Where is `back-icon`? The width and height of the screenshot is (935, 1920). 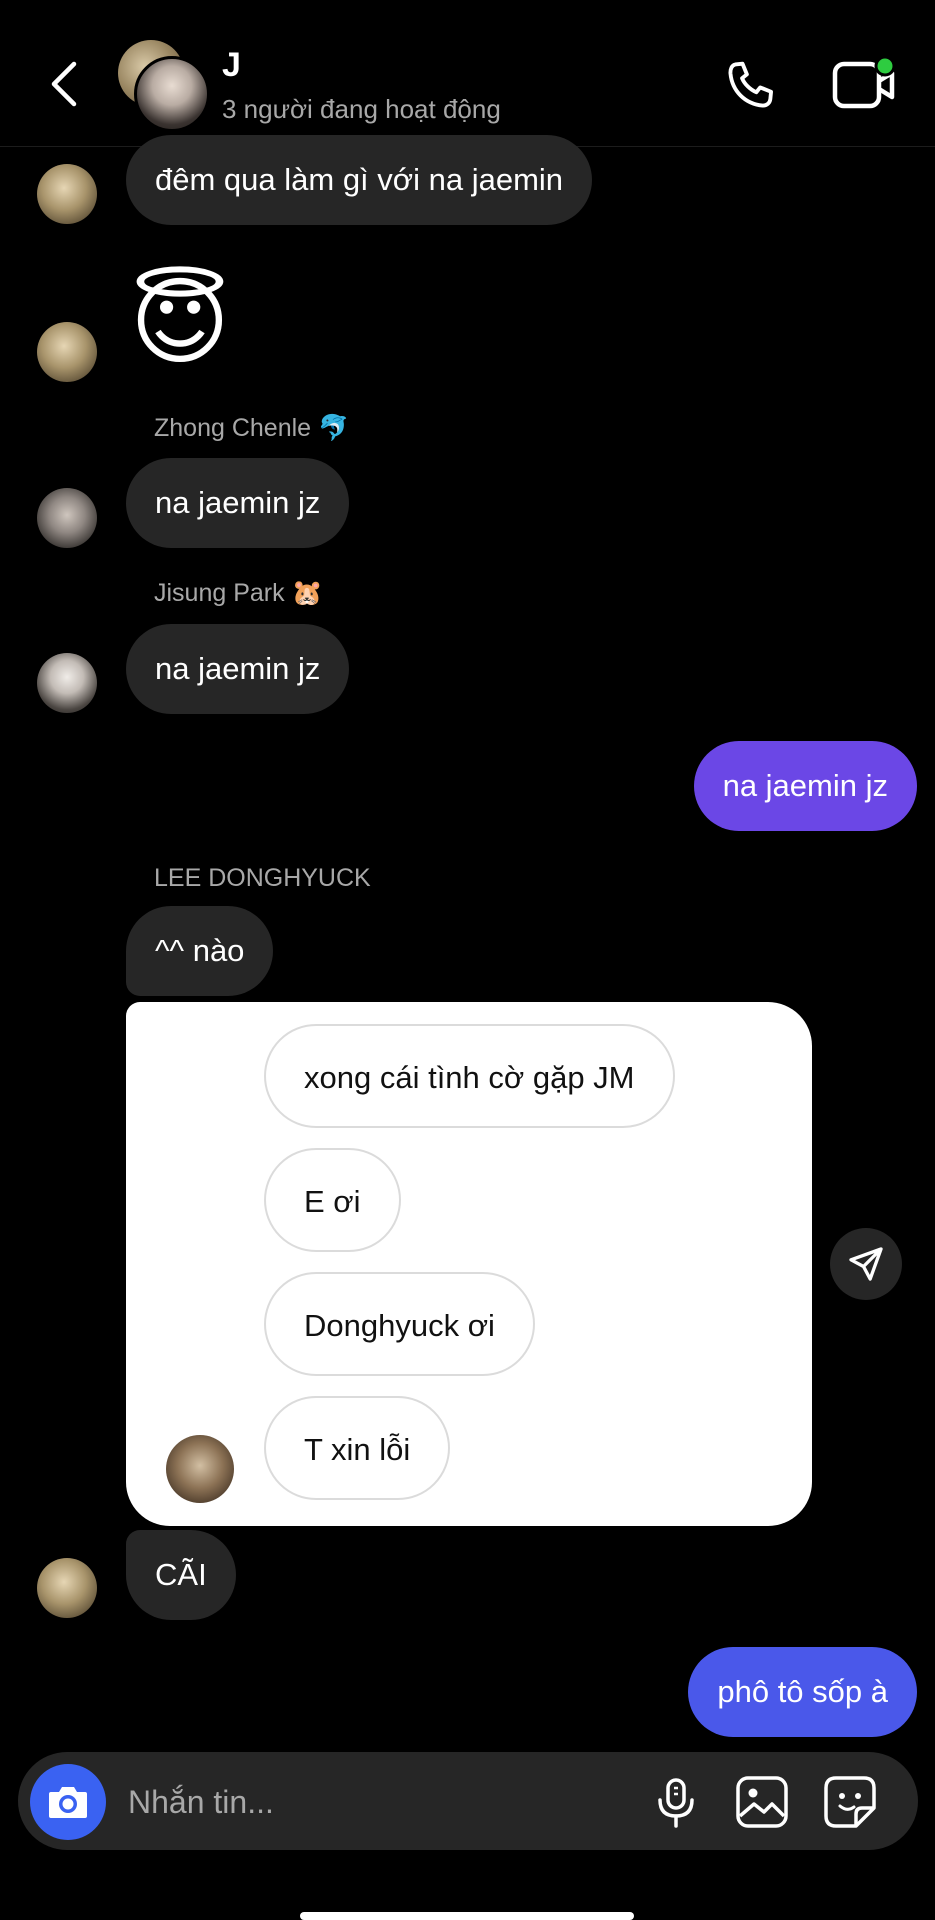 back-icon is located at coordinates (66, 84).